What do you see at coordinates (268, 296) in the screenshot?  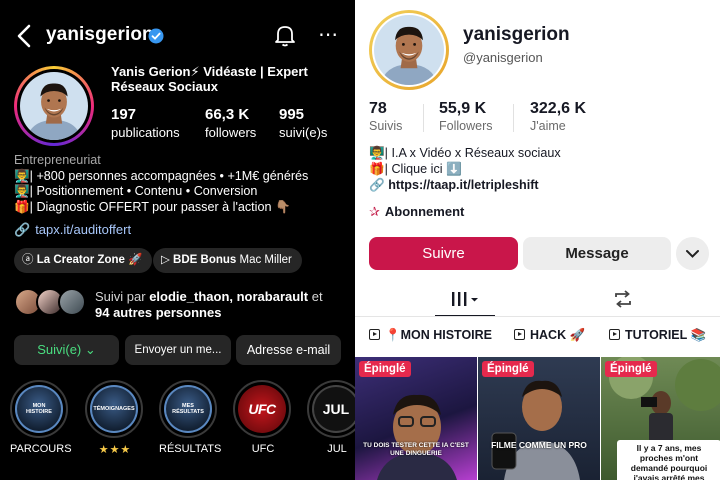 I see `followed-name-2: , norabarault` at bounding box center [268, 296].